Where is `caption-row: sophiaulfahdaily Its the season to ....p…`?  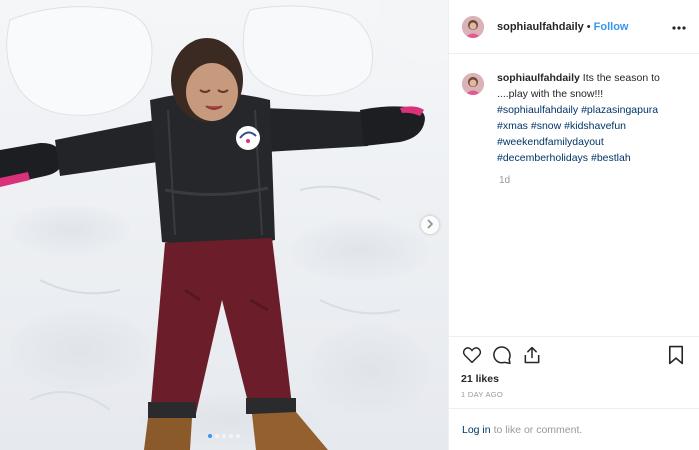 caption-row: sophiaulfahdaily Its the season to ....p… is located at coordinates (574, 118).